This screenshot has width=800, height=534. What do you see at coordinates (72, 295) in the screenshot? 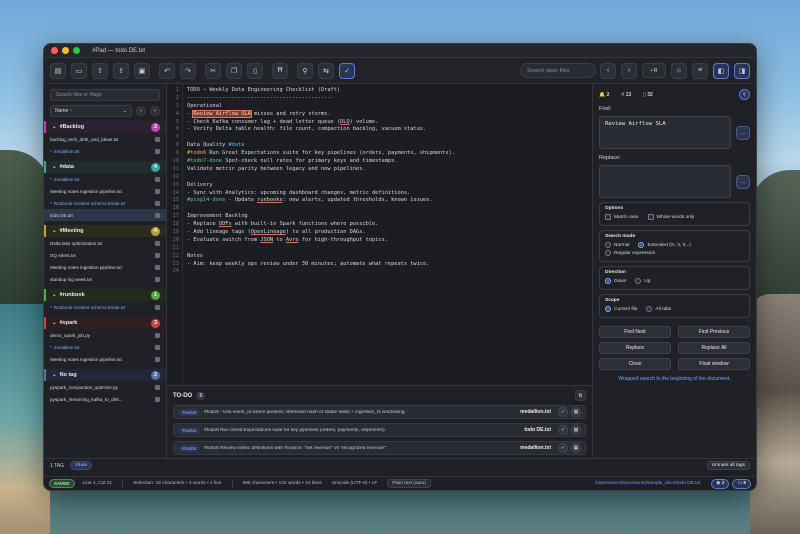
I see `tag-group-label: #runbook` at bounding box center [72, 295].